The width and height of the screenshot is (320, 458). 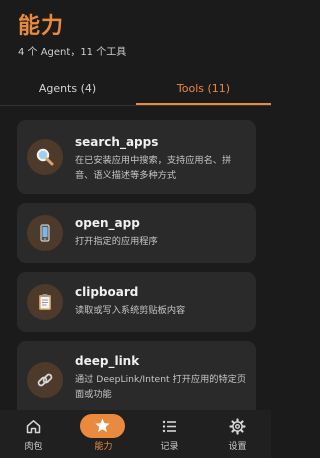 What do you see at coordinates (169, 434) in the screenshot?
I see `nav-item-records: 记录` at bounding box center [169, 434].